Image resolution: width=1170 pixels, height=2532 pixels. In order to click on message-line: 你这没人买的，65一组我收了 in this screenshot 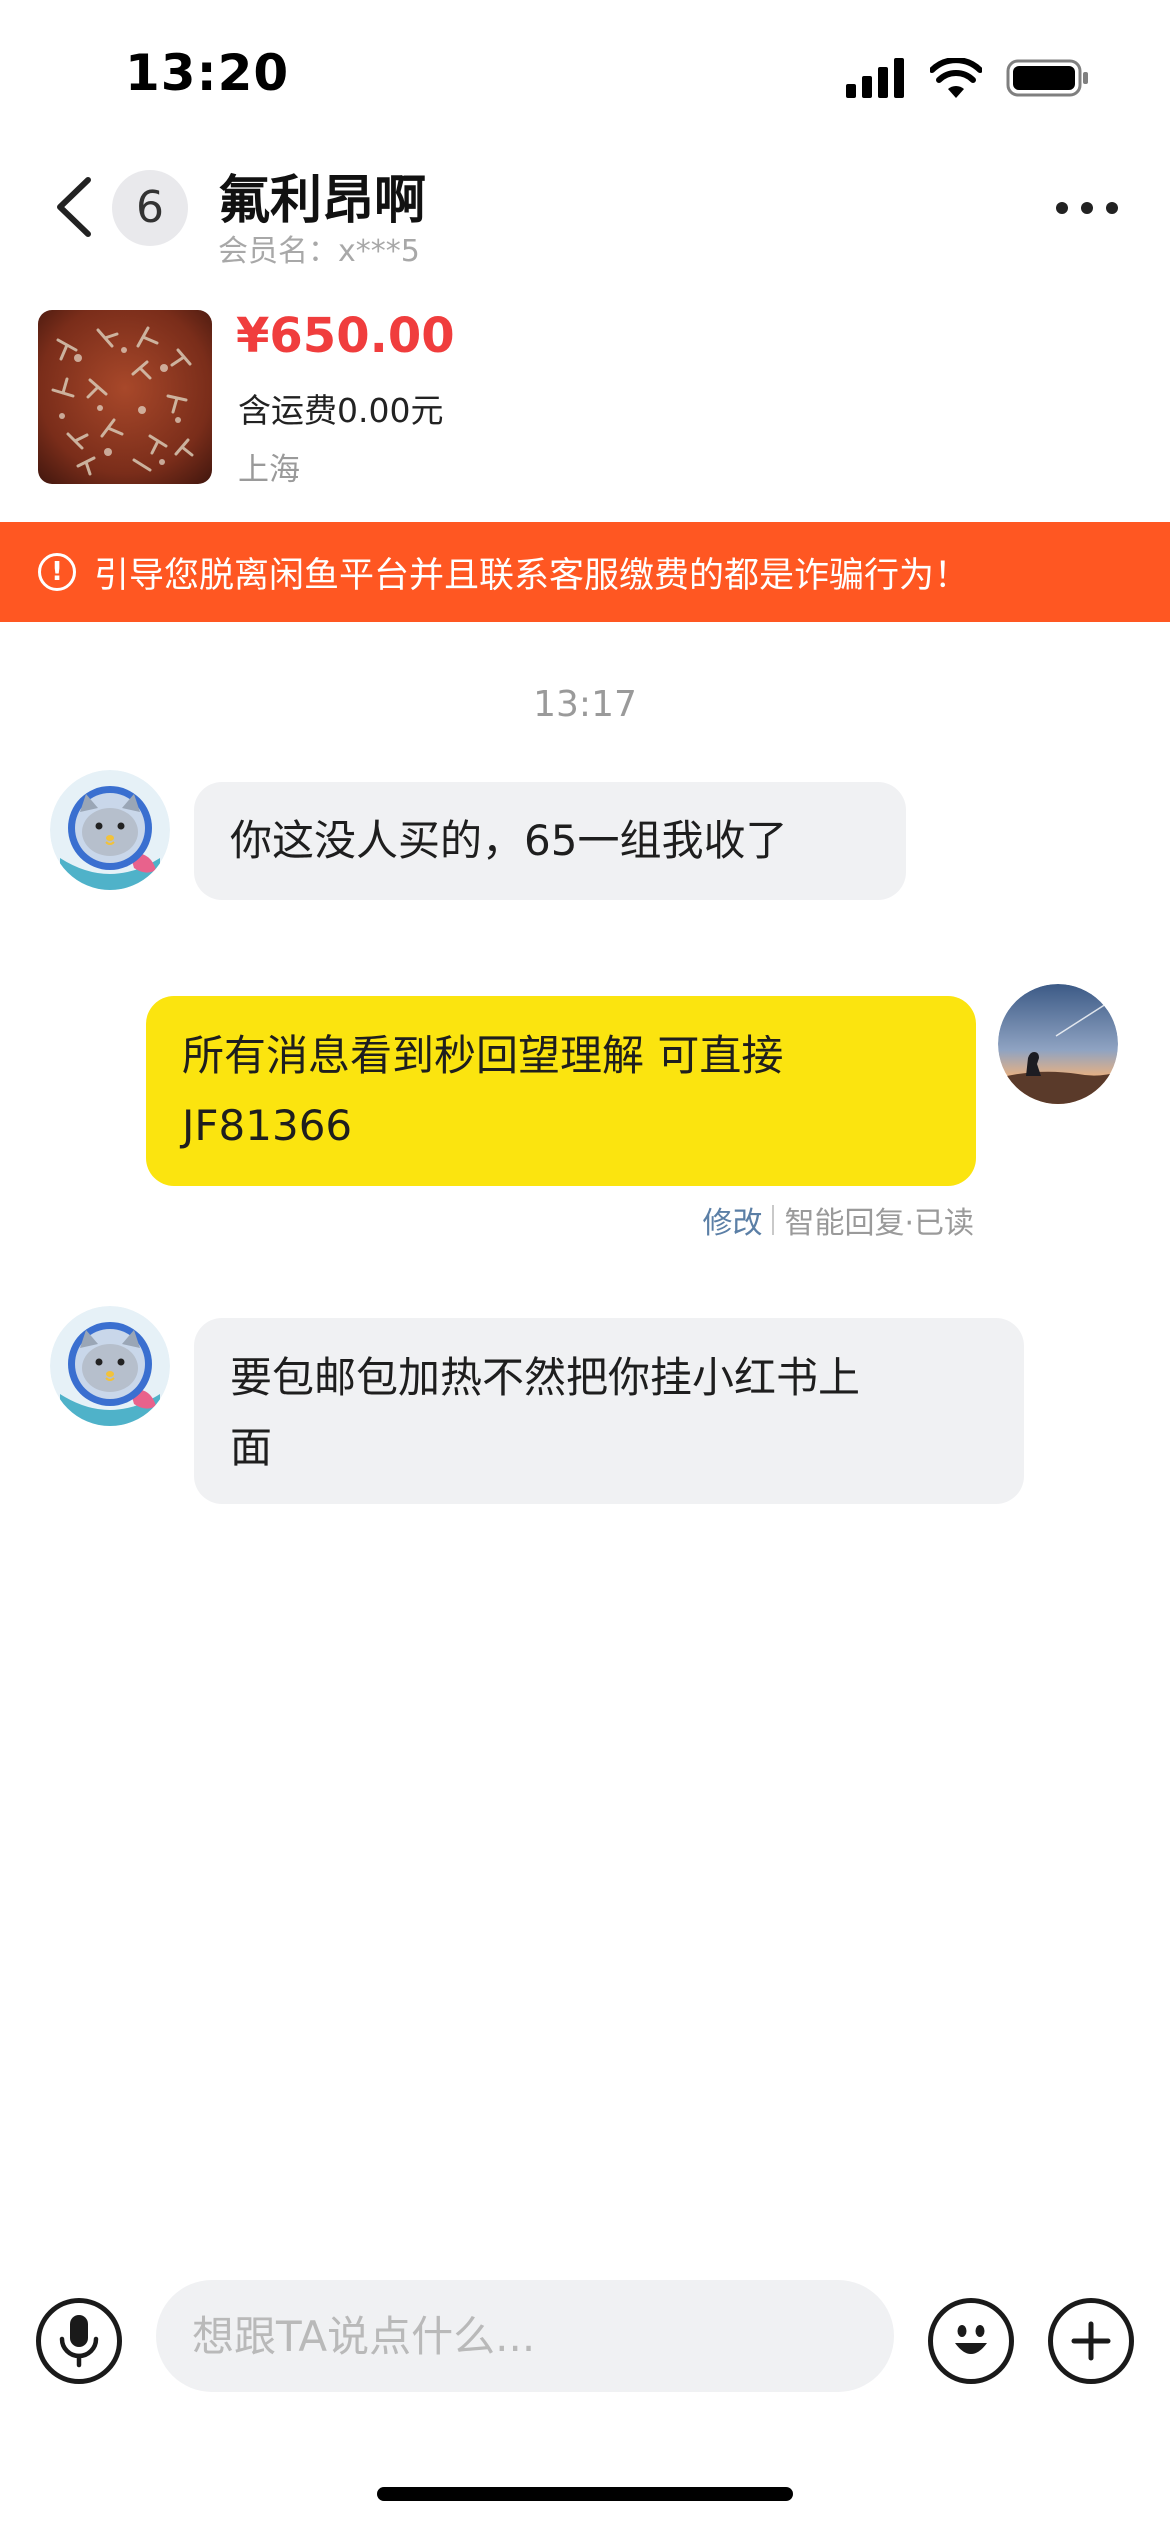, I will do `click(509, 840)`.